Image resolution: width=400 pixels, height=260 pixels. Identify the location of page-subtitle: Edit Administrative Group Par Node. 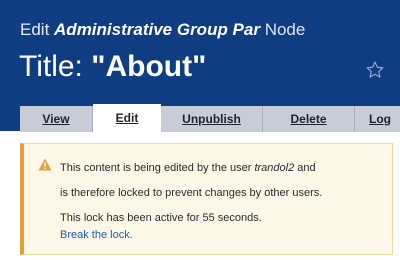
(162, 30).